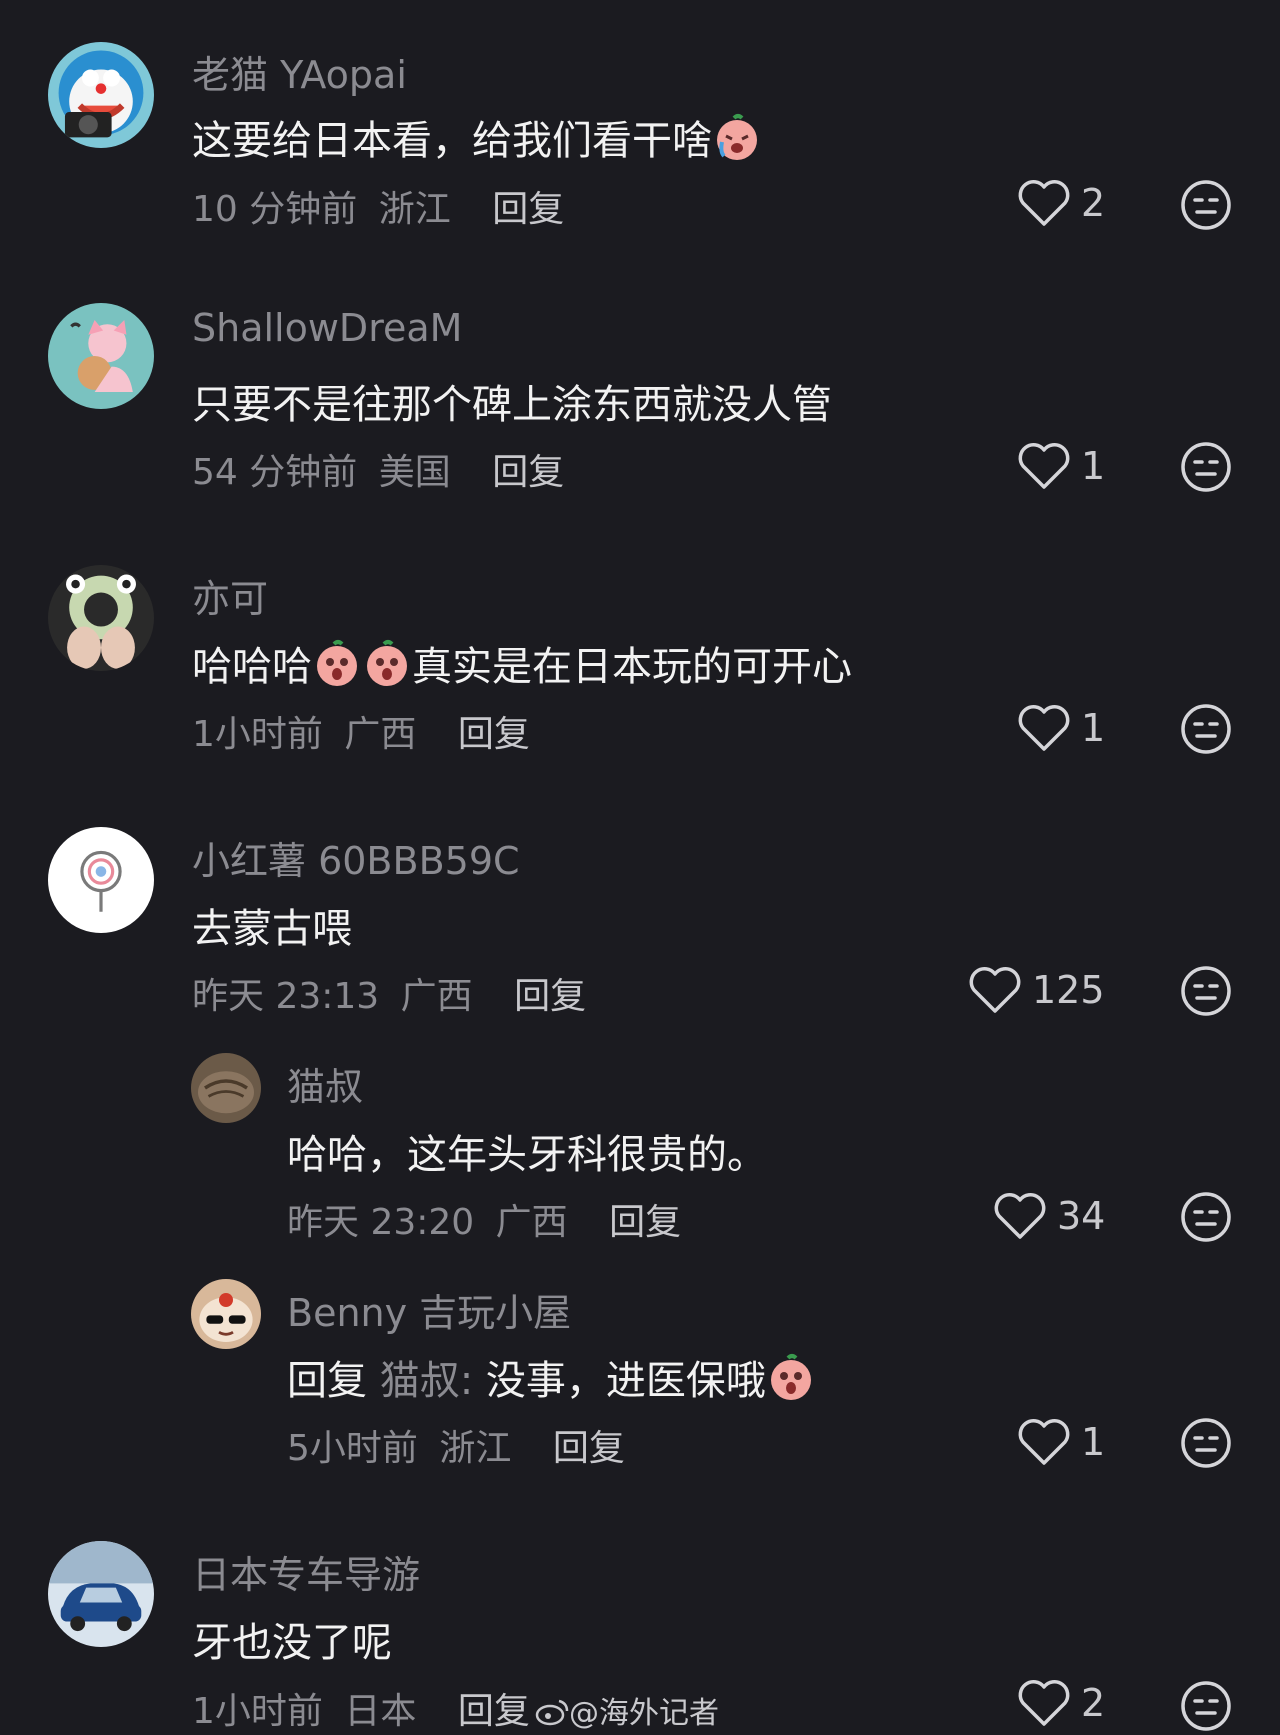  I want to click on like-button: 125, so click(1036, 990).